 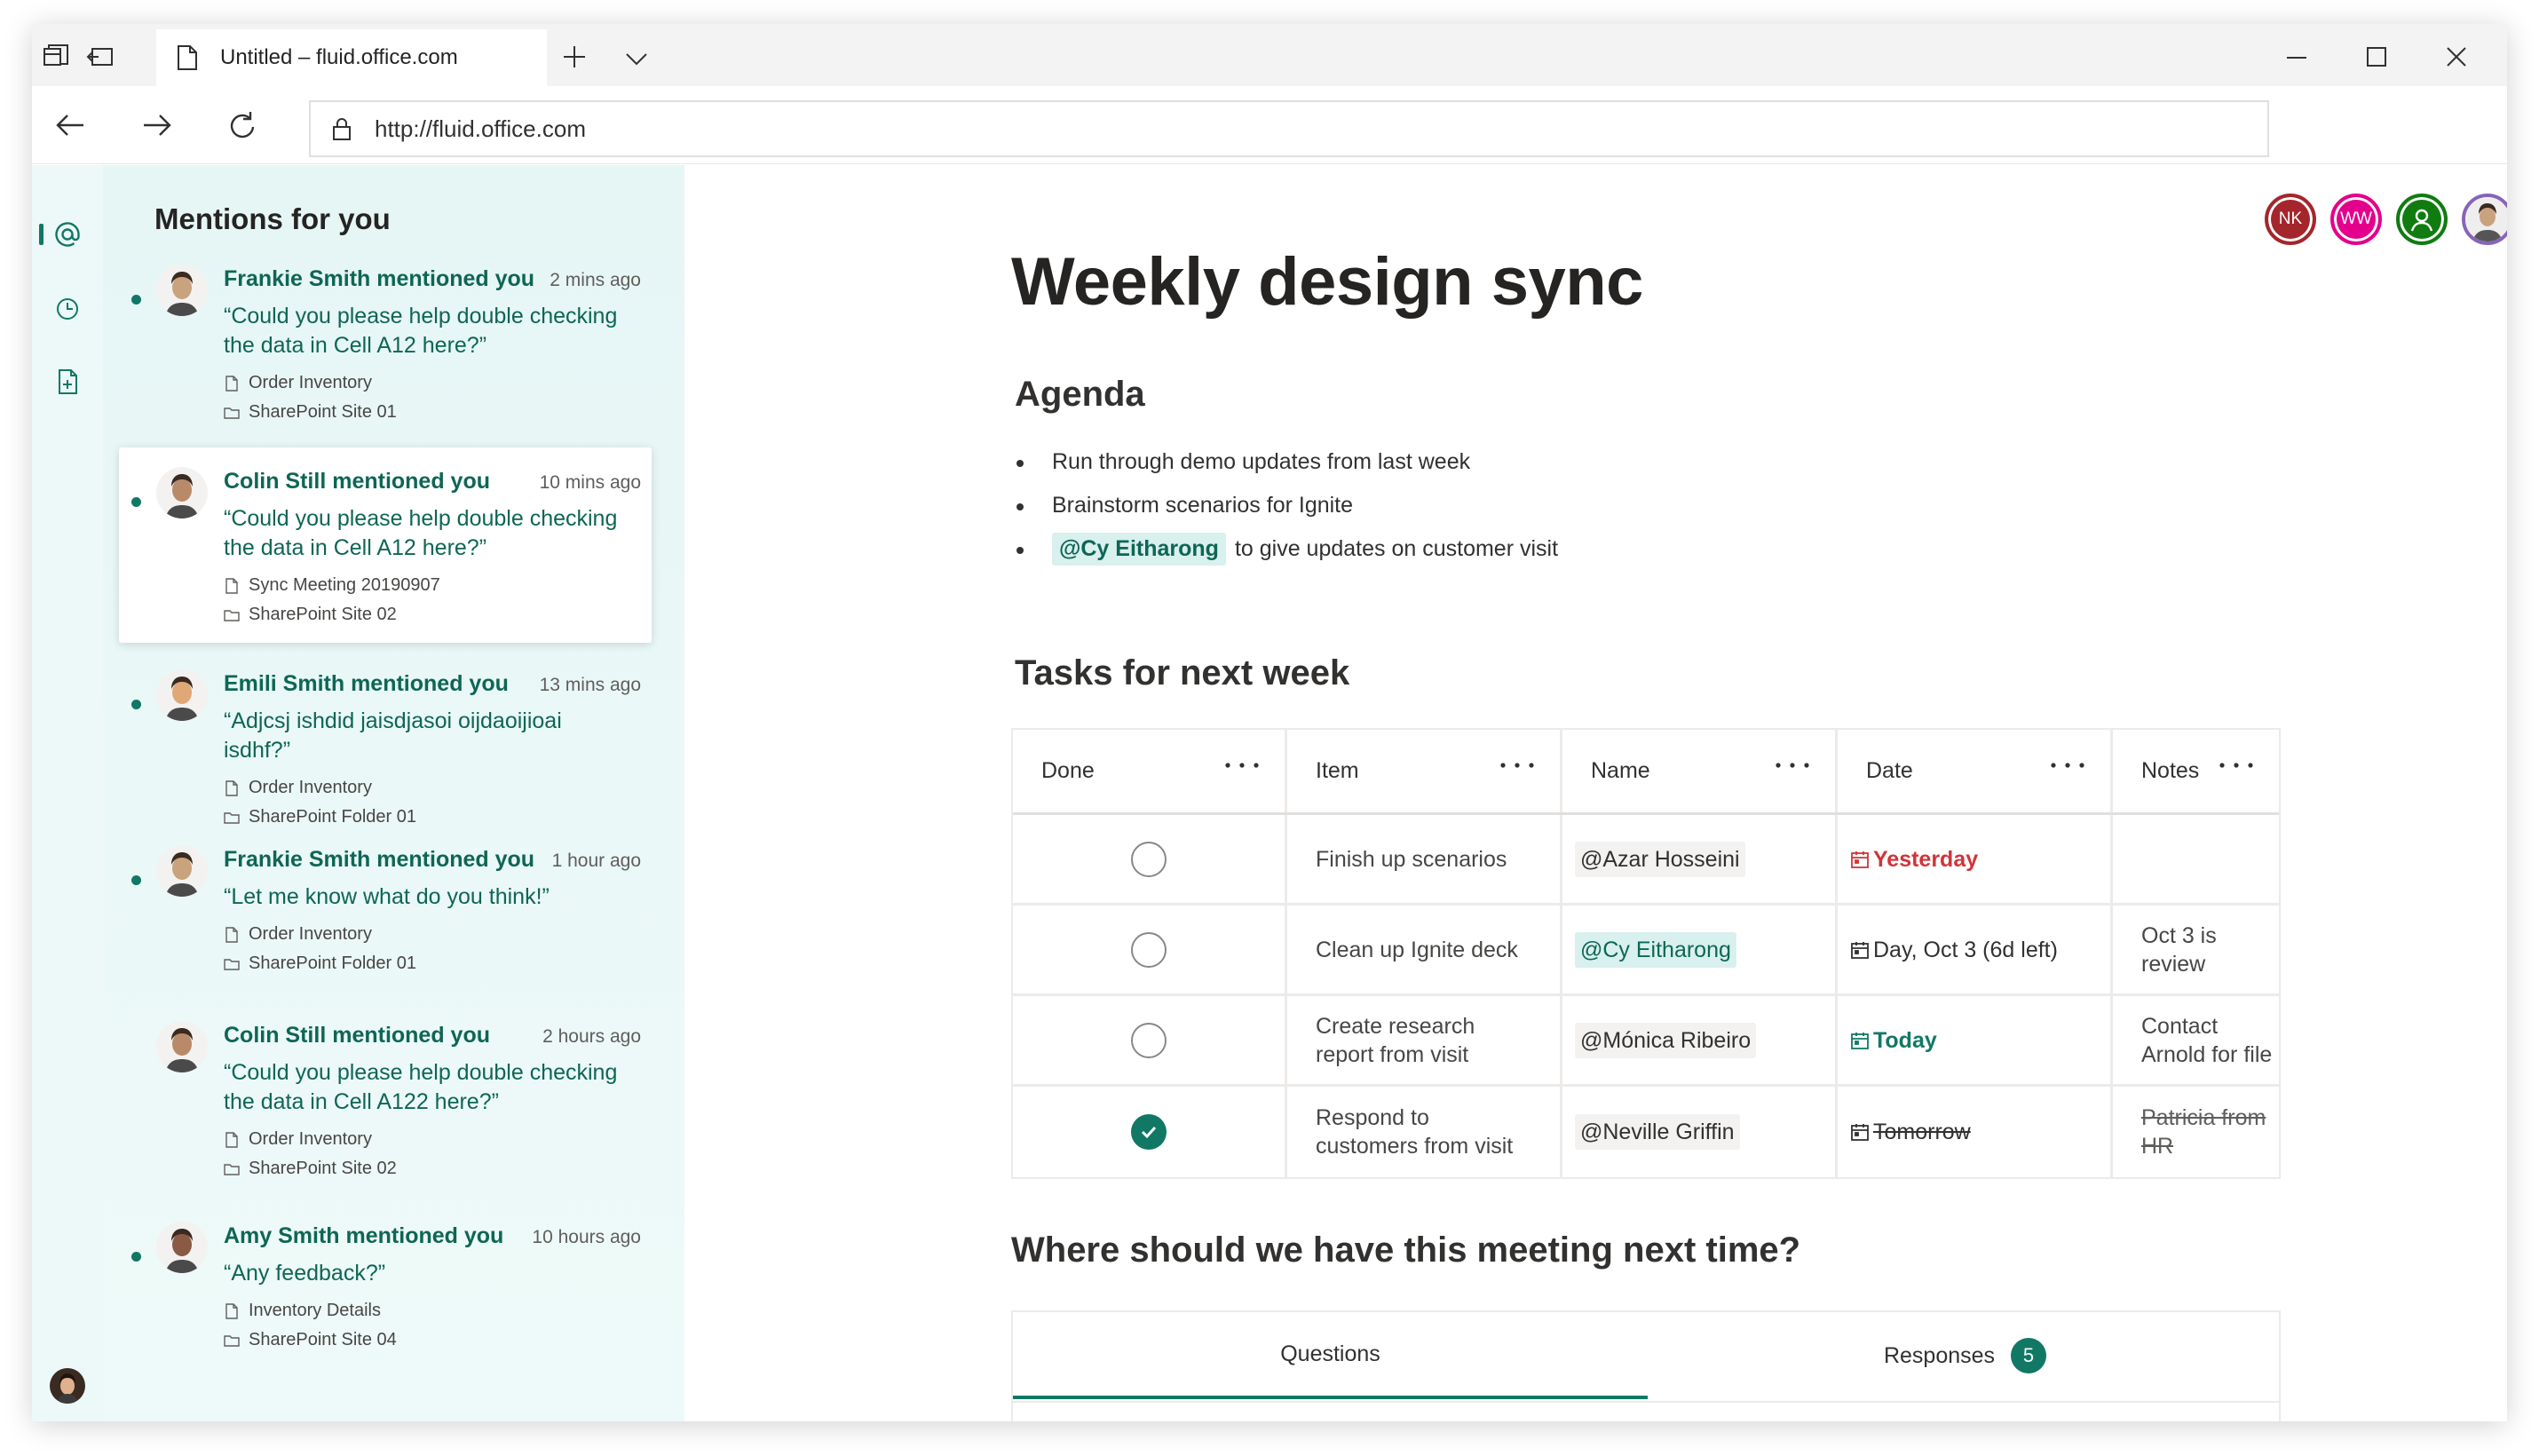 I want to click on lock-icon, so click(x=342, y=129).